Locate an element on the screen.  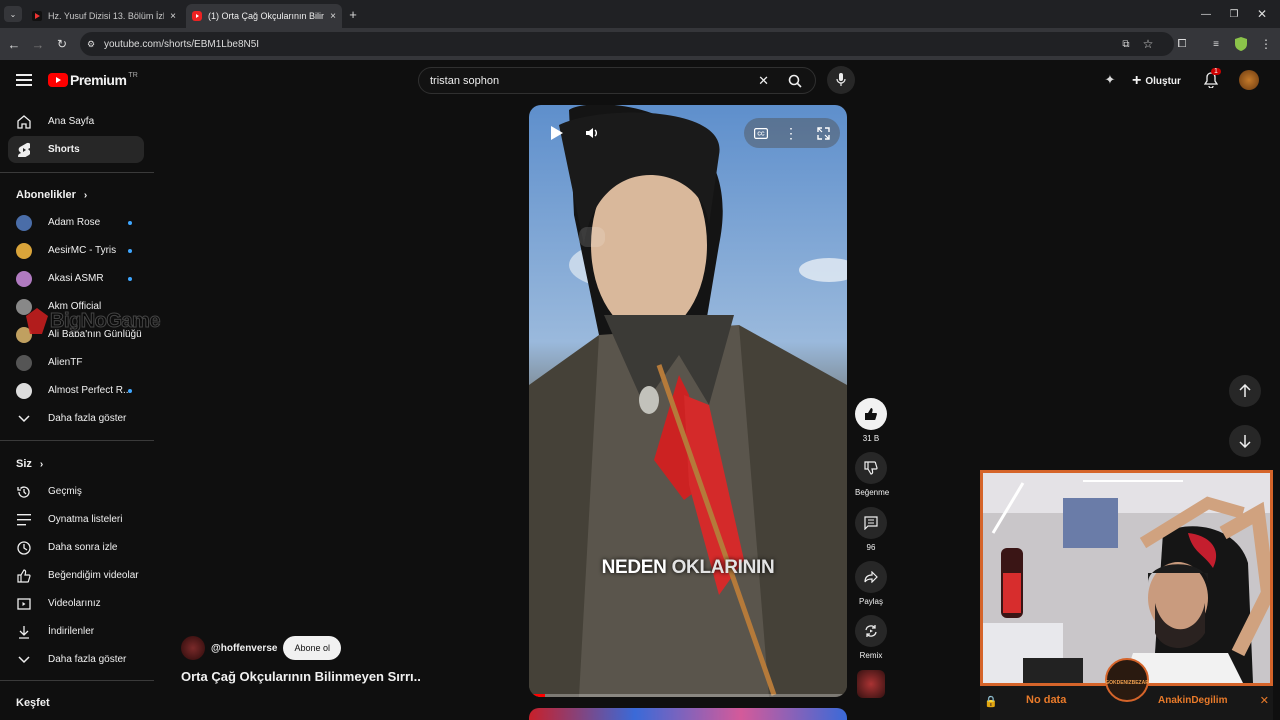
channel-name: Adam Rose is located at coordinates (74, 222).